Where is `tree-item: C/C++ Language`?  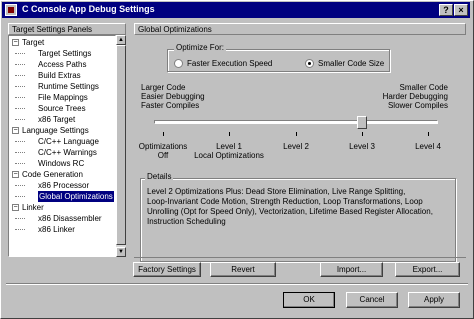 tree-item: C/C++ Language is located at coordinates (68, 141).